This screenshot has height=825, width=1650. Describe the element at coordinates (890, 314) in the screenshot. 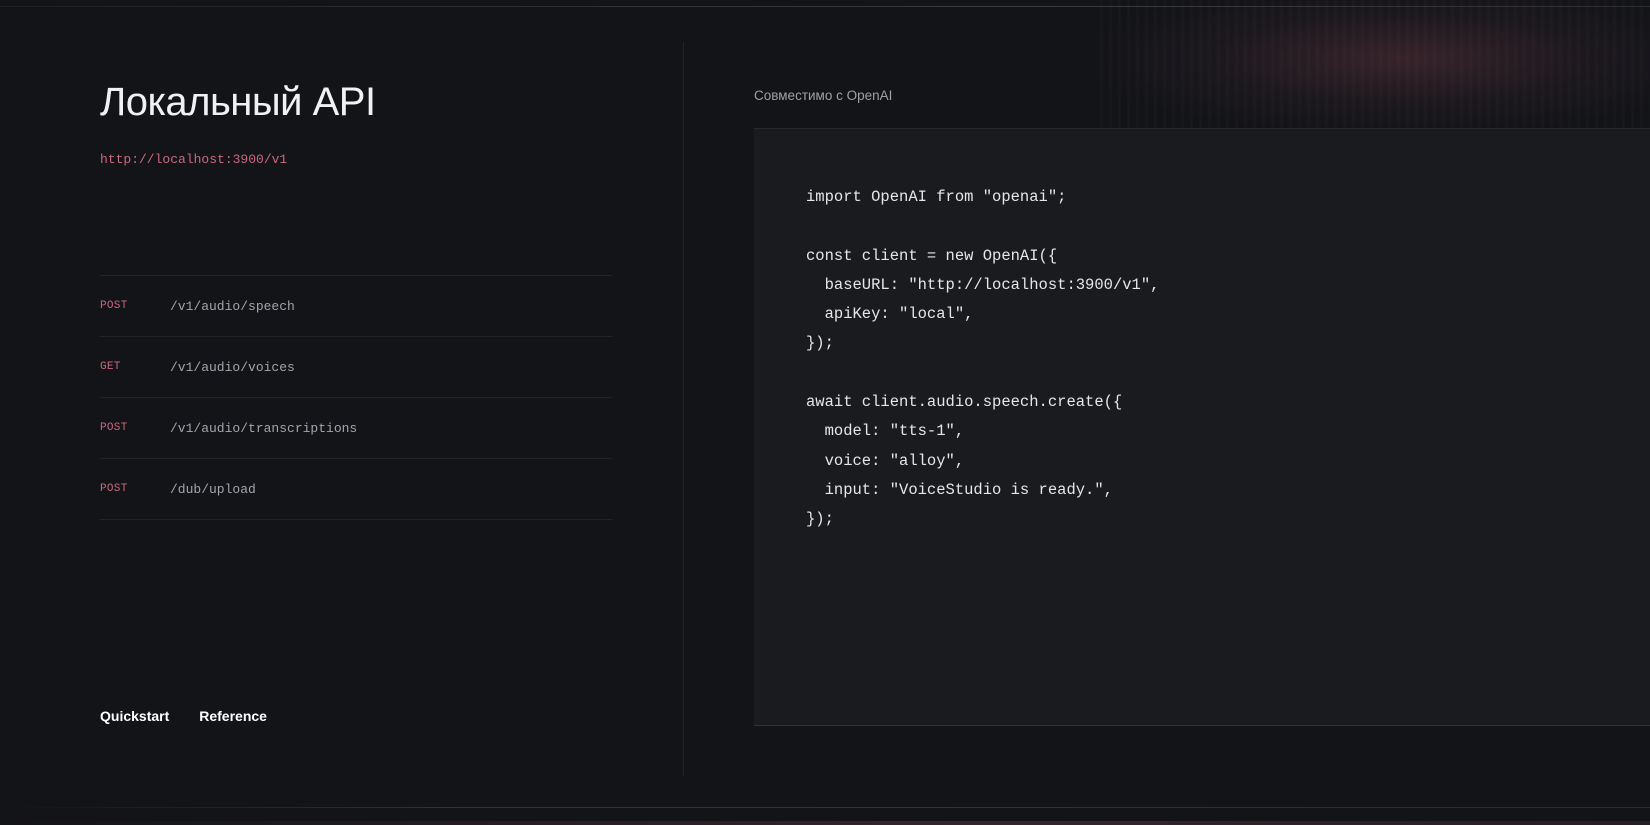

I see `code-line: apiKey: "local",` at that location.